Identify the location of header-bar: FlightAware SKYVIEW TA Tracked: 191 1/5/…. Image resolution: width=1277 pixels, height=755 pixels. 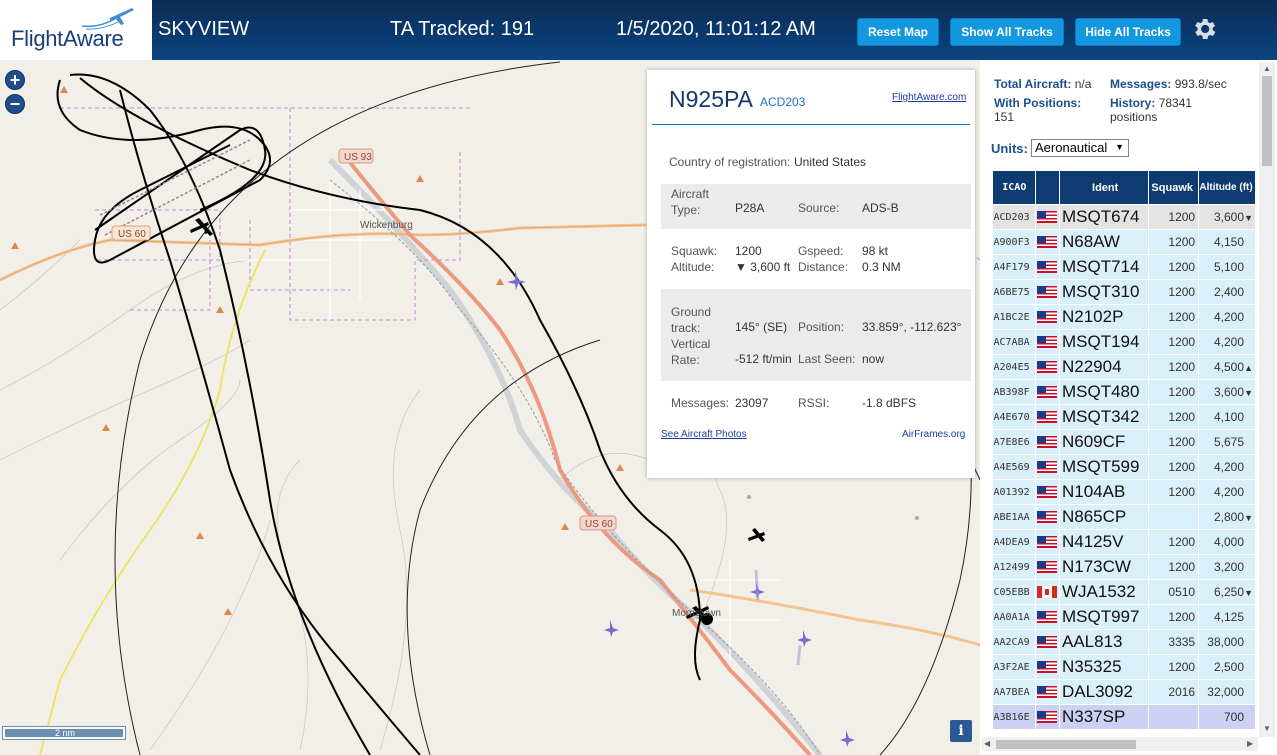
(638, 30).